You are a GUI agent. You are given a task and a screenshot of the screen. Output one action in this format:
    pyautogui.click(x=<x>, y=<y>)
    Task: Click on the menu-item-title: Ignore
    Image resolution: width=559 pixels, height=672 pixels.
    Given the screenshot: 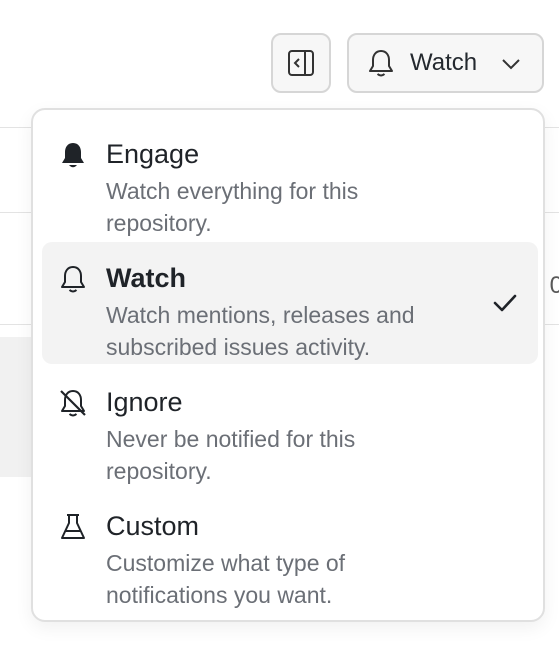 What is the action you would take?
    pyautogui.click(x=144, y=402)
    